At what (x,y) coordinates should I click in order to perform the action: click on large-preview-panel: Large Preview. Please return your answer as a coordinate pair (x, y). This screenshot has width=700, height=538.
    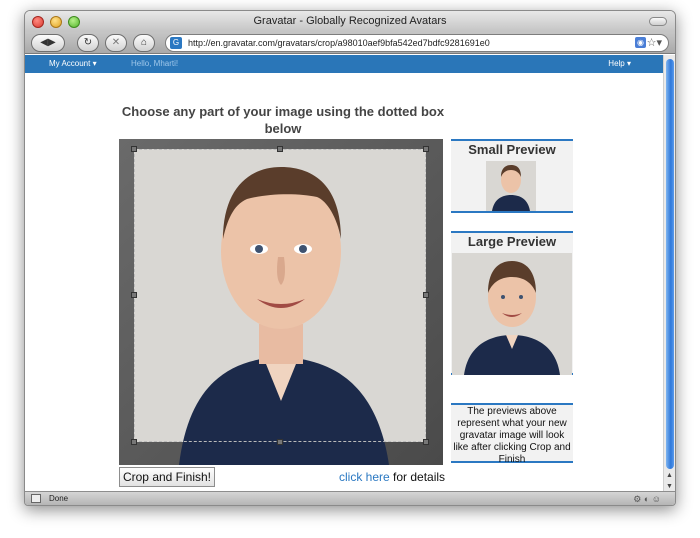
    Looking at the image, I should click on (512, 303).